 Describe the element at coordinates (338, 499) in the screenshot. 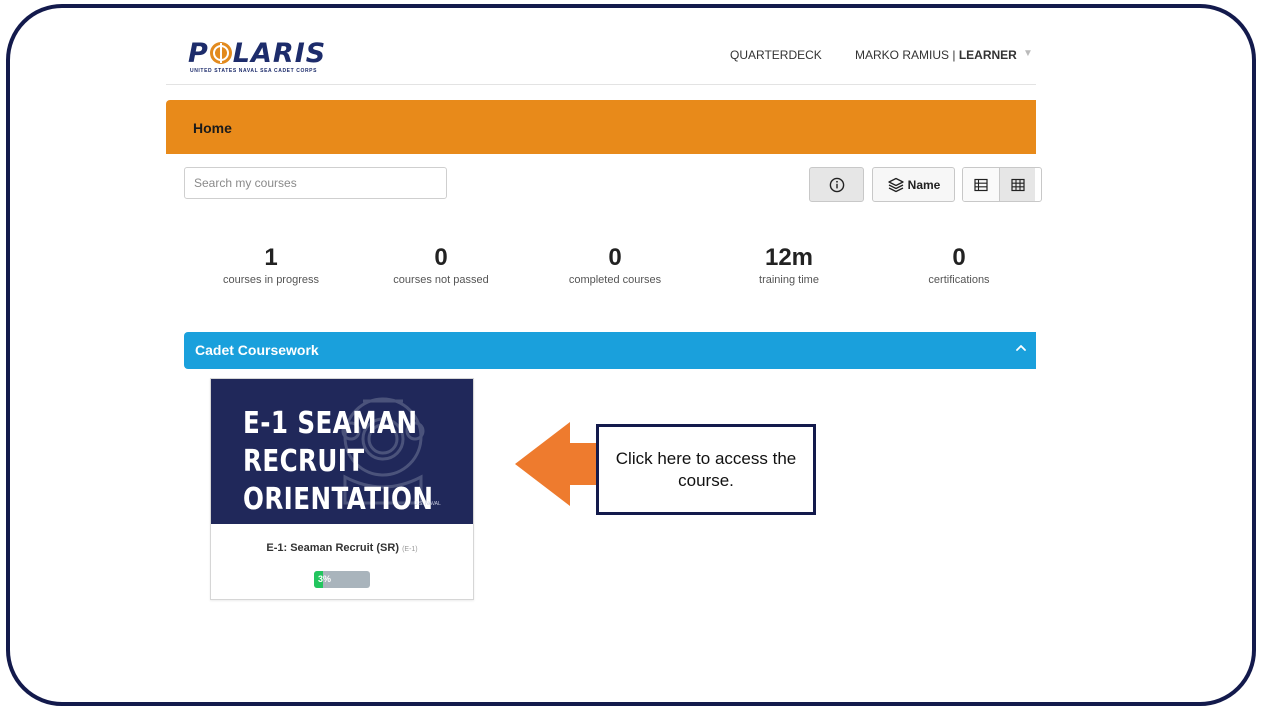

I see `thumbnail-title-line-3: ORIENTATION` at that location.